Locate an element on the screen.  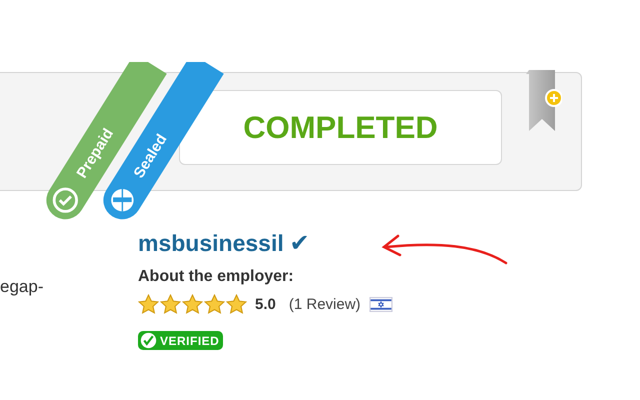
rating-value: 5.0 is located at coordinates (265, 304).